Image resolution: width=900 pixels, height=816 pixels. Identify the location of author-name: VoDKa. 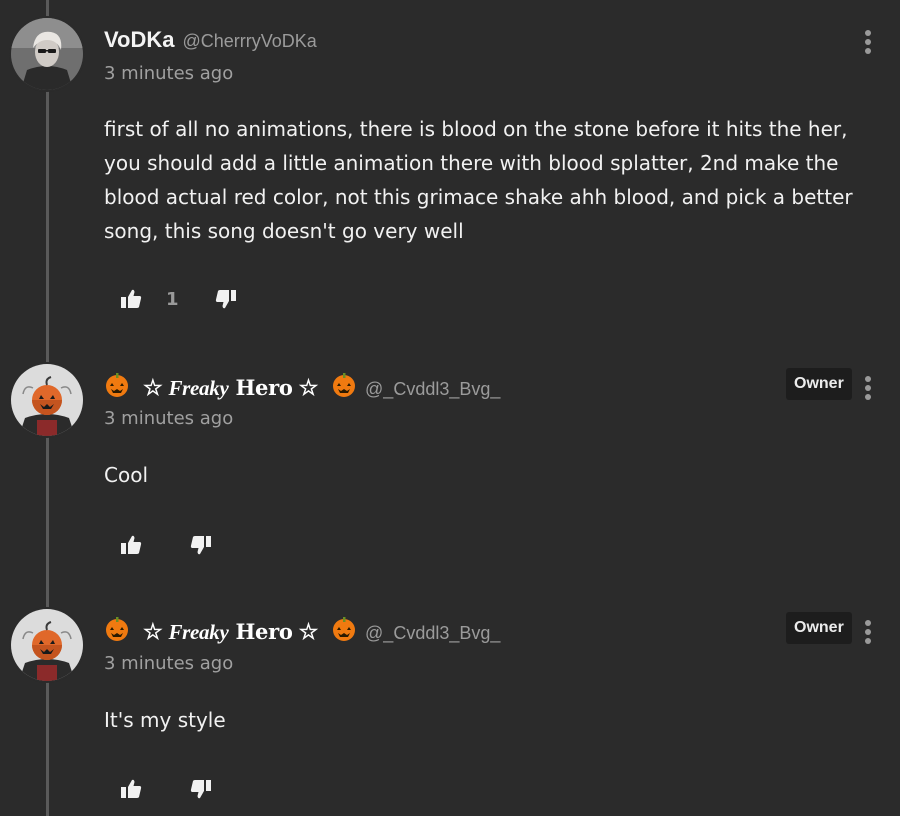
(139, 40).